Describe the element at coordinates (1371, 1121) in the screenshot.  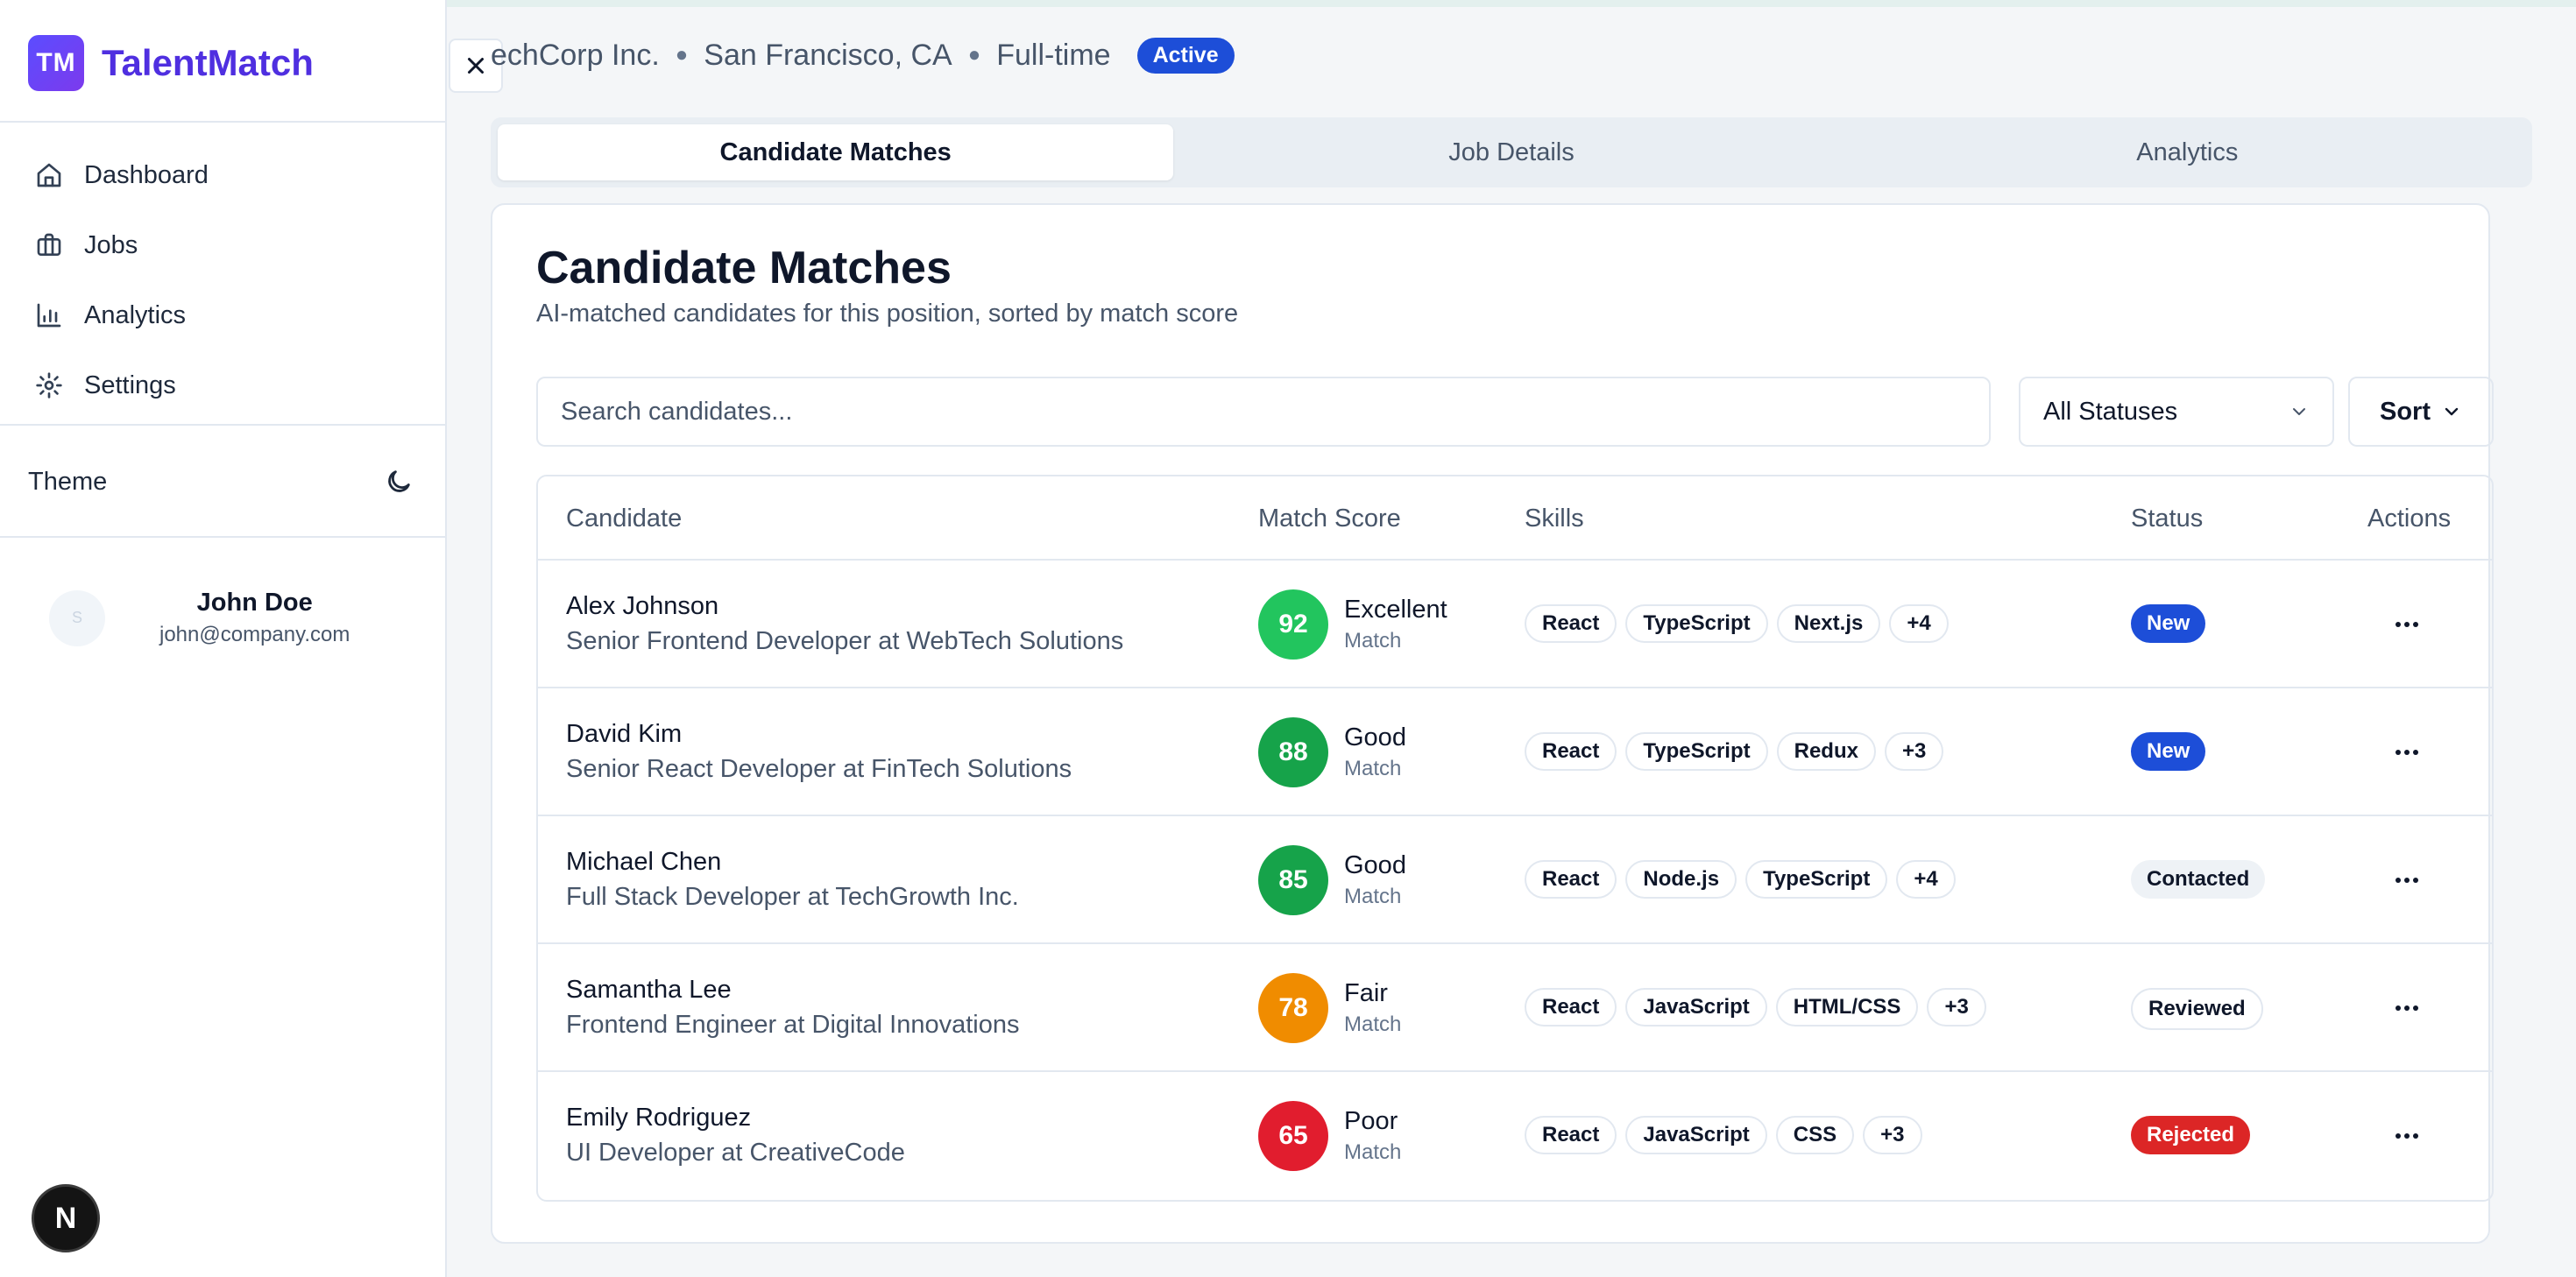
I see `match-score-label: Poor` at that location.